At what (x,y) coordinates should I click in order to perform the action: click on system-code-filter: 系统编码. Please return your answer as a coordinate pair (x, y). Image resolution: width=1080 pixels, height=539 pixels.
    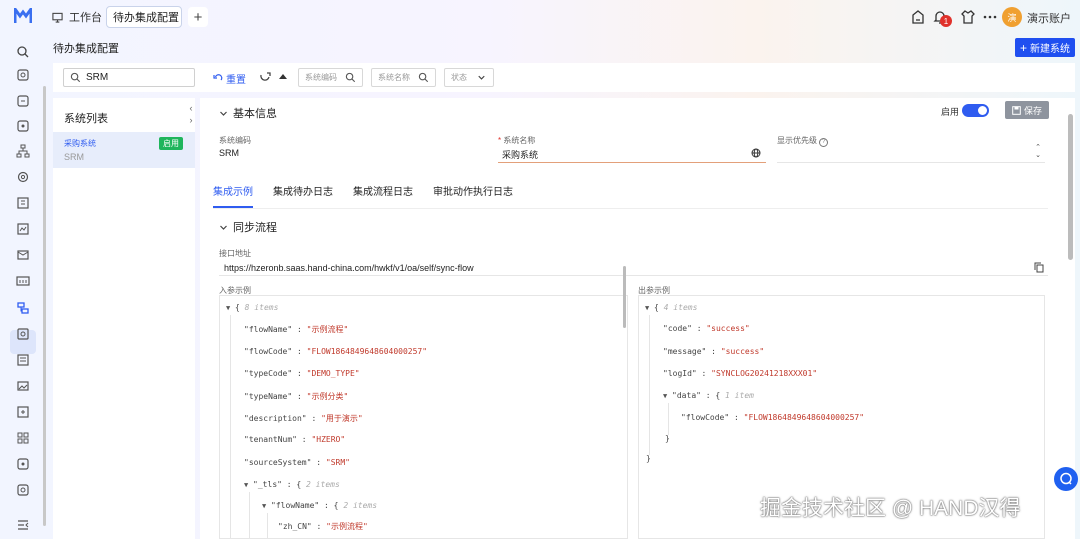
    Looking at the image, I should click on (330, 77).